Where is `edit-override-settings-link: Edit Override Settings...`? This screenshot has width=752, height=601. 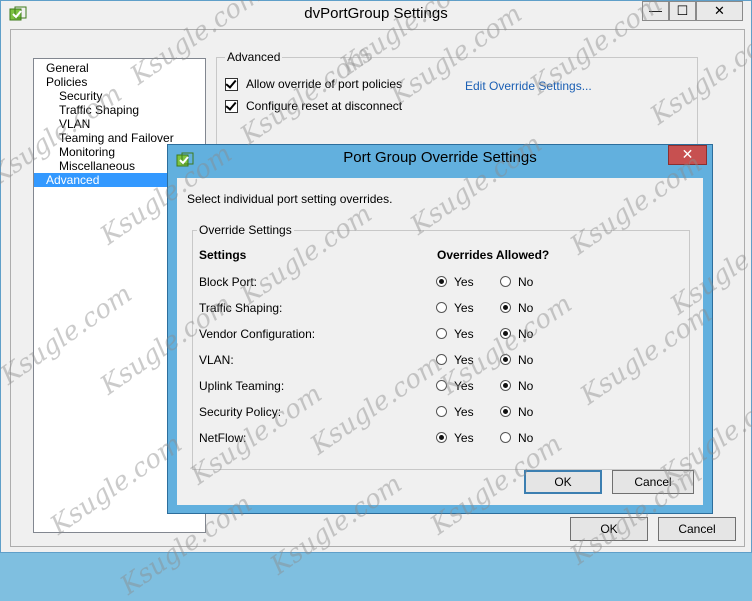
edit-override-settings-link: Edit Override Settings... is located at coordinates (528, 86).